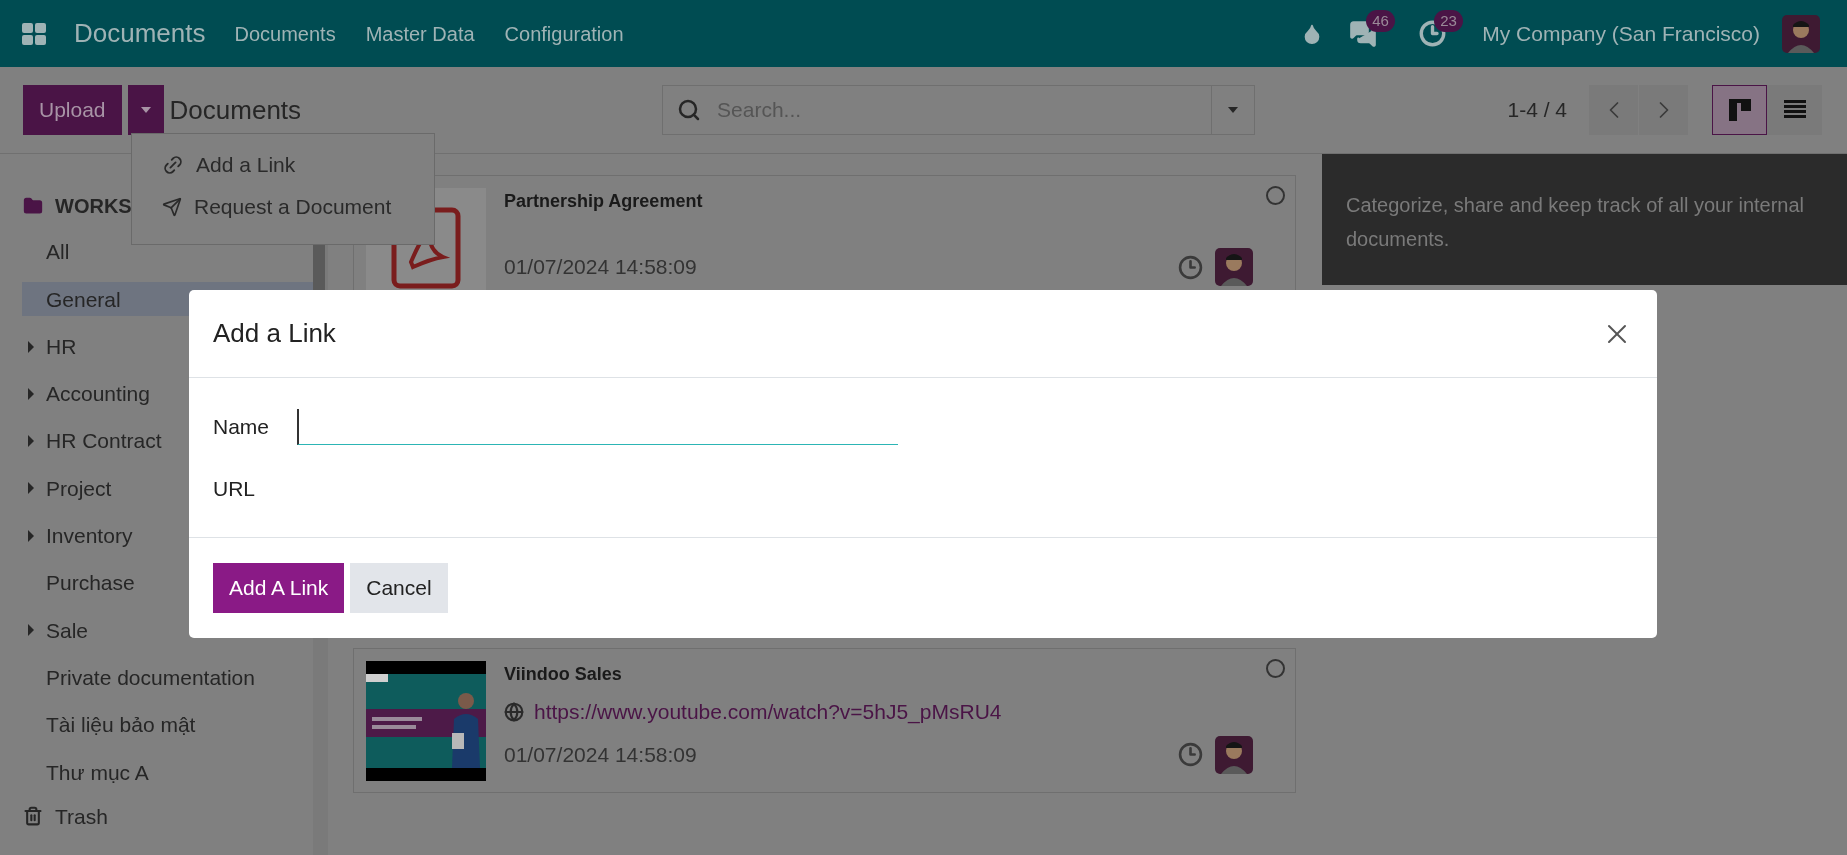  Describe the element at coordinates (93, 206) in the screenshot. I see `section-header: WORKS` at that location.